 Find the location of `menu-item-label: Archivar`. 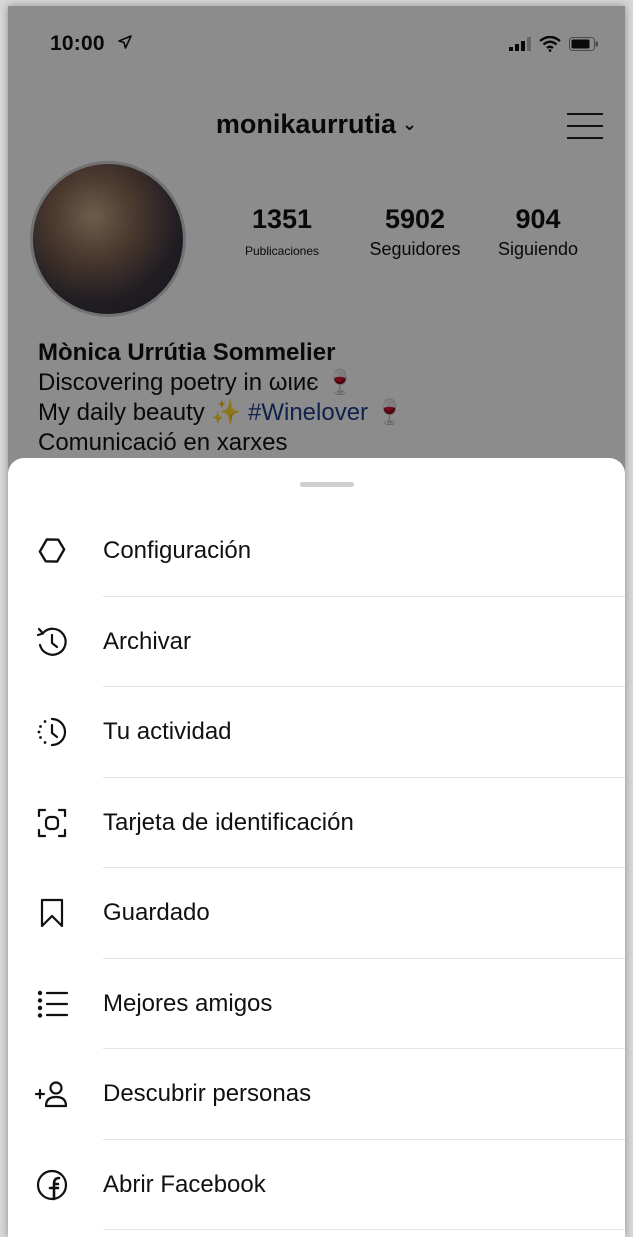

menu-item-label: Archivar is located at coordinates (147, 641).